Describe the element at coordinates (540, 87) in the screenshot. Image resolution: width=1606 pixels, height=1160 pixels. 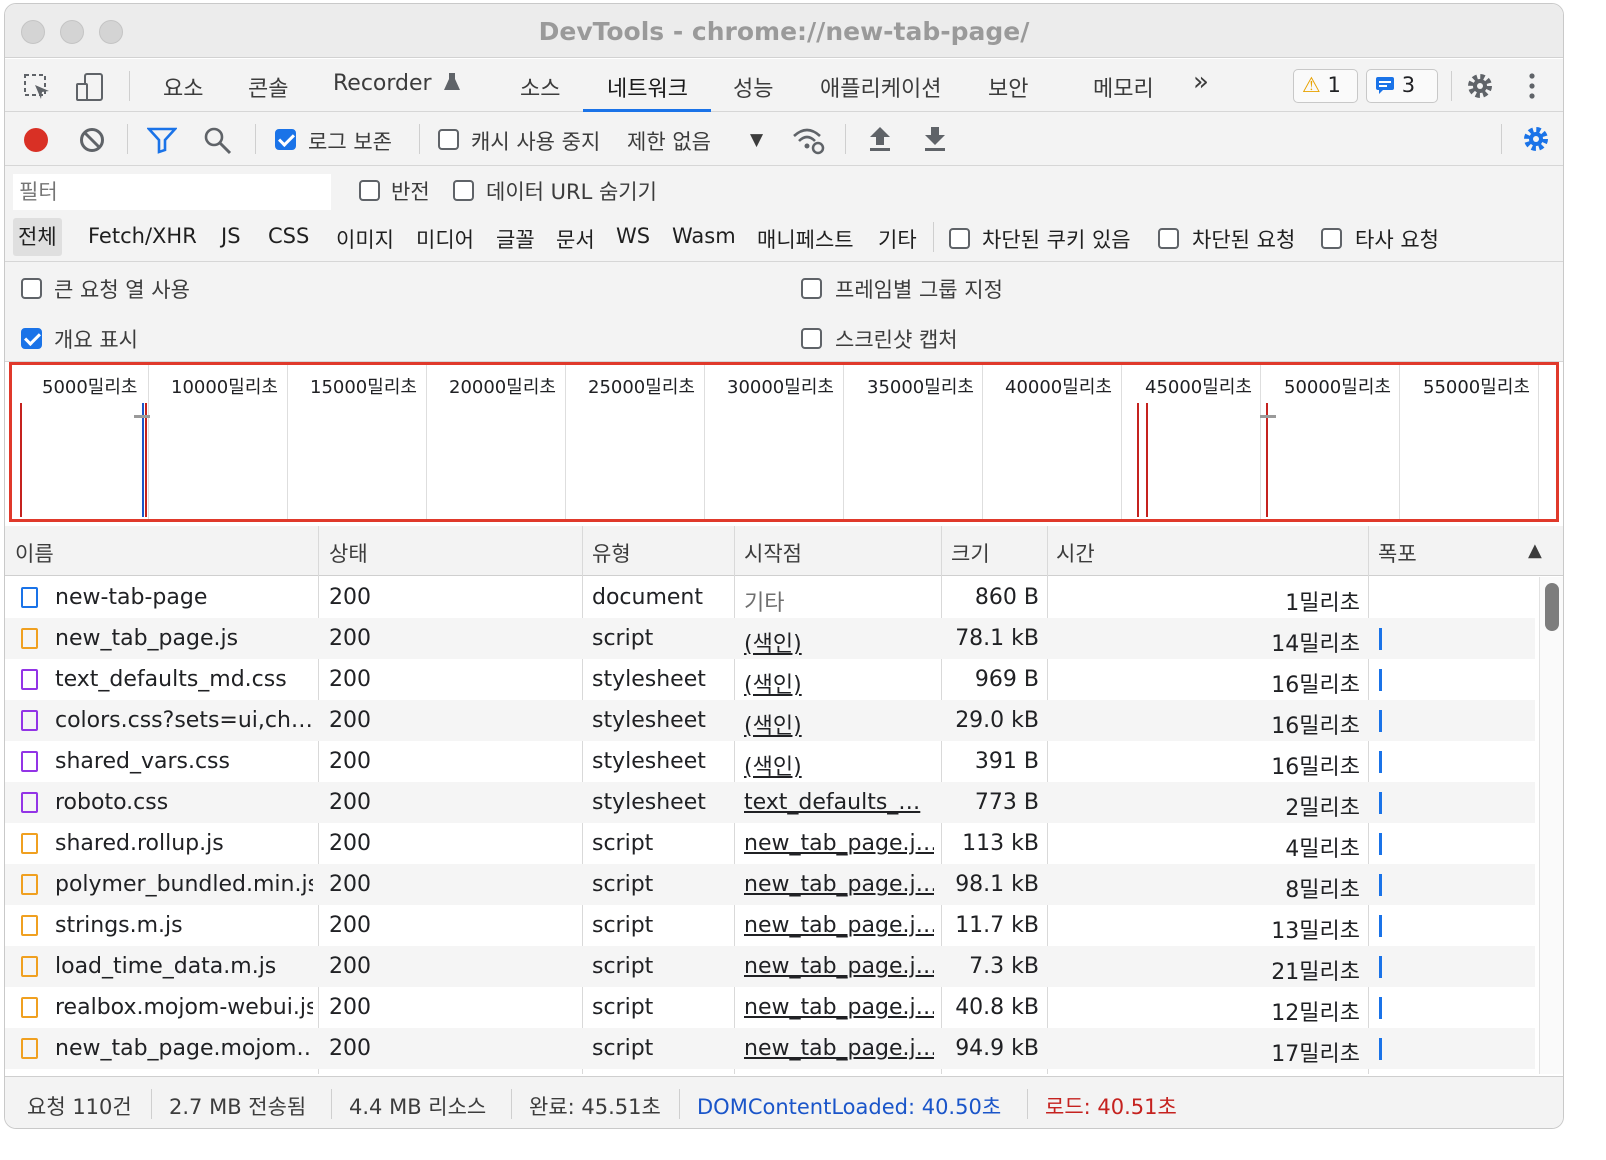
I see `tab-sources: 소스` at that location.